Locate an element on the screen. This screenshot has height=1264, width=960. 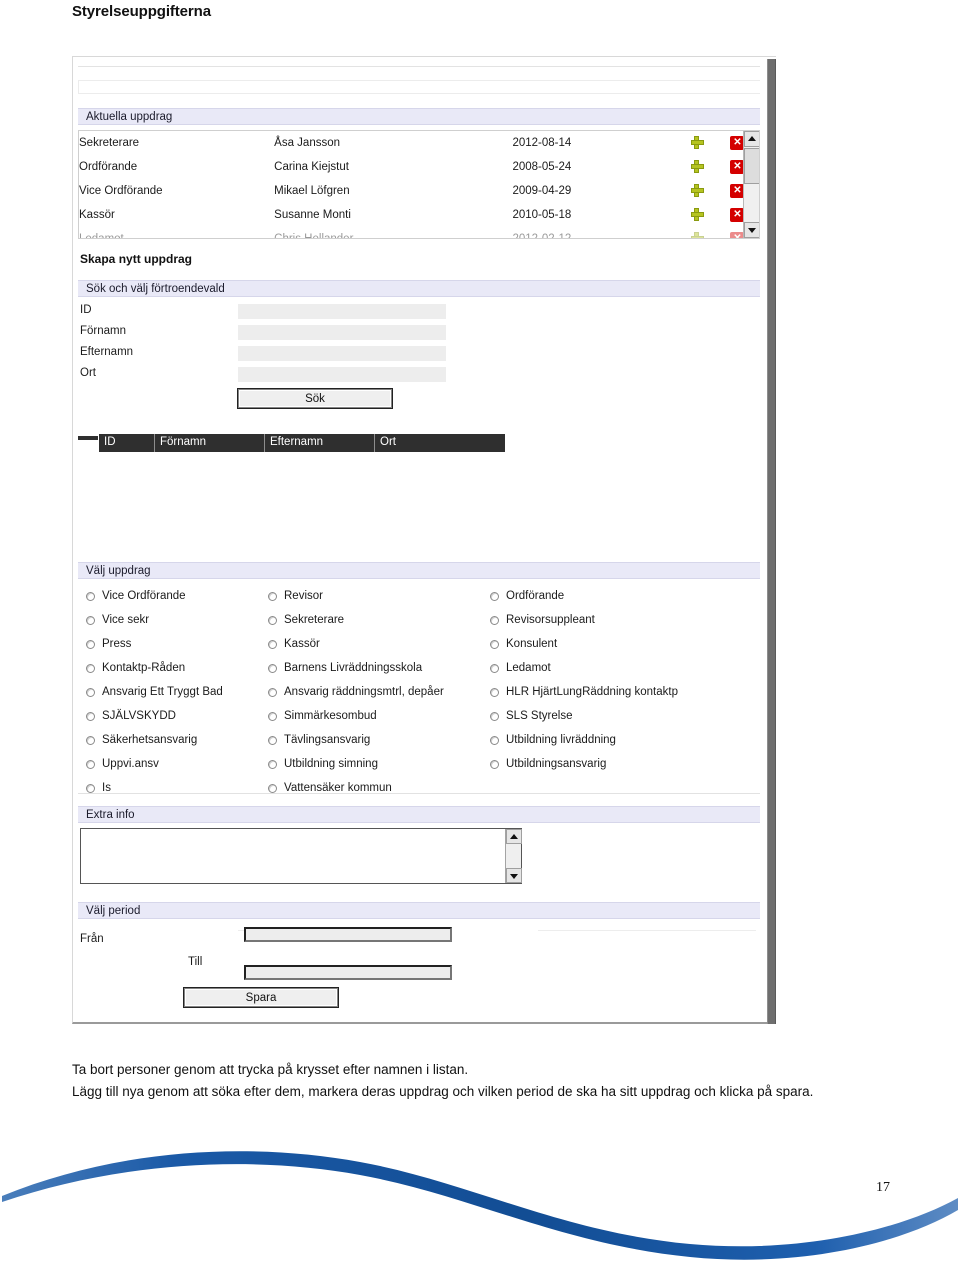
assignment-radio-label: Revisorsuppleant is located at coordinates (550, 620).